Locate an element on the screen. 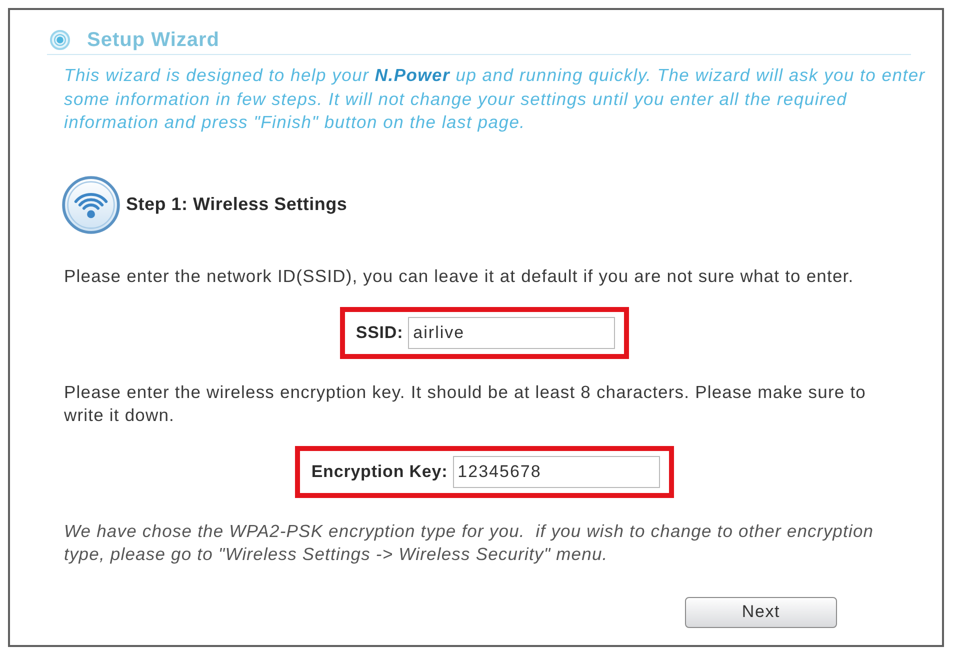  field-label: Encryption Key: is located at coordinates (379, 471).